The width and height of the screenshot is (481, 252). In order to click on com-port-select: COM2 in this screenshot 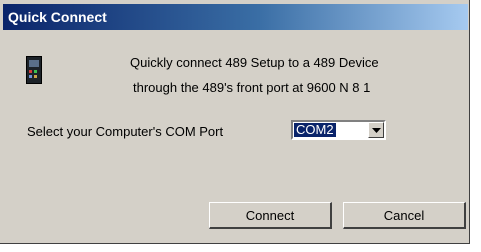, I will do `click(338, 130)`.